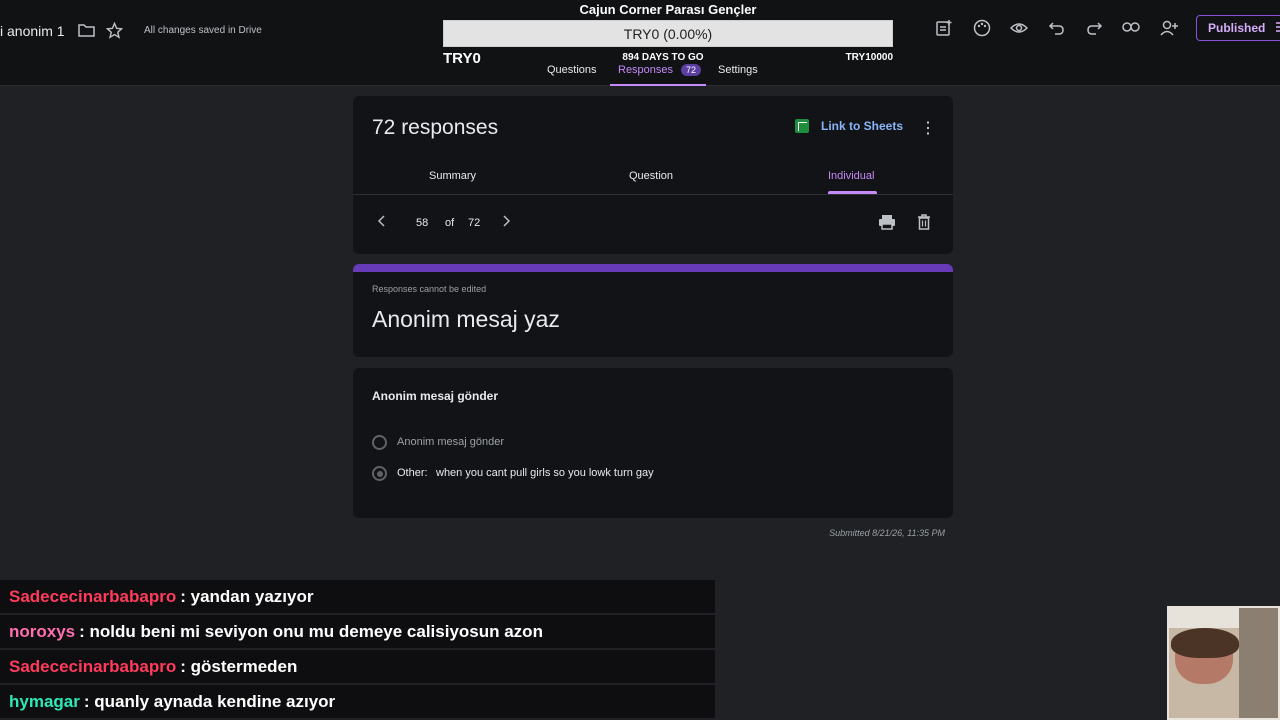 This screenshot has width=1280, height=720. Describe the element at coordinates (379, 473) in the screenshot. I see `other-radio-selected` at that location.